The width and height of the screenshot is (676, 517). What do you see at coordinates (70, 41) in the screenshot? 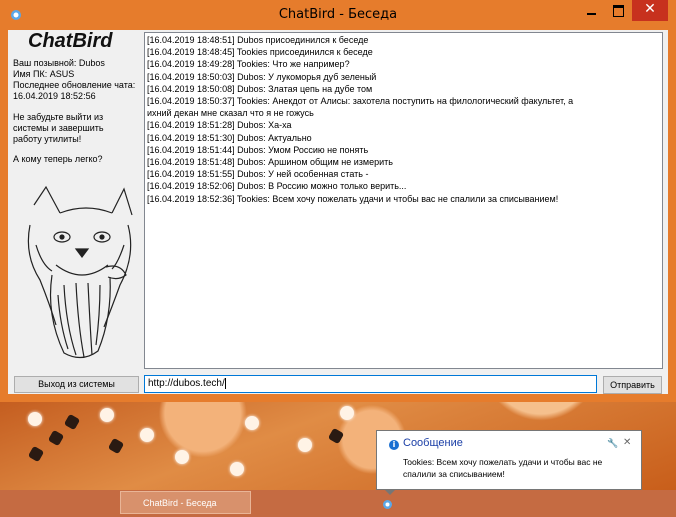
I see `brand-title: ChatBird` at bounding box center [70, 41].